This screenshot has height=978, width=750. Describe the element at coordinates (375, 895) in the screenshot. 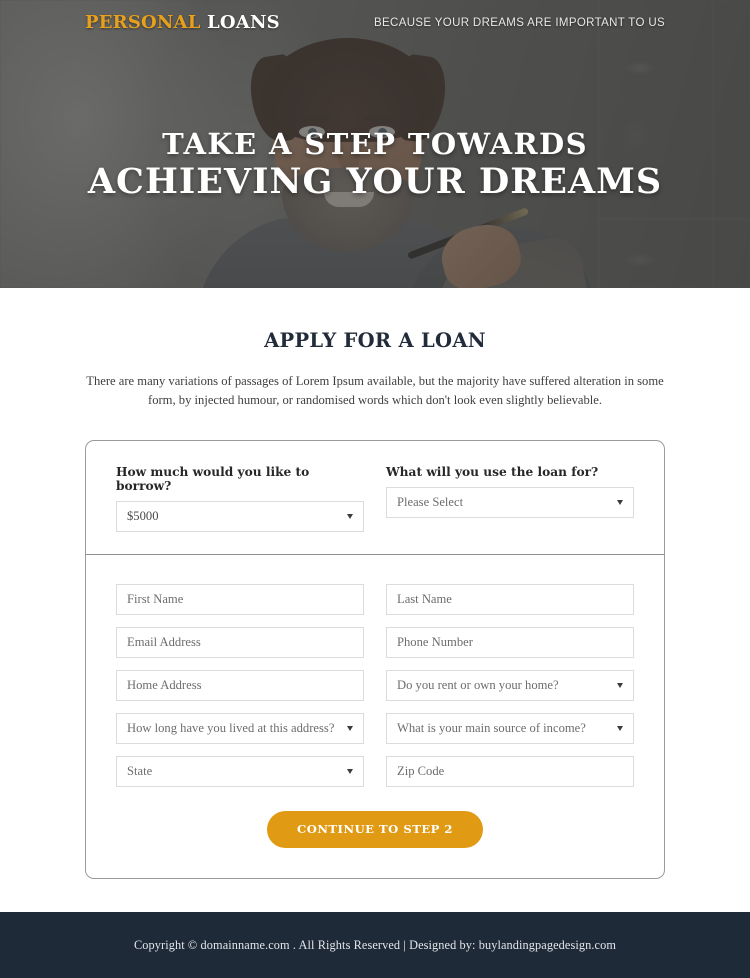

I see `bottom-spacer` at that location.